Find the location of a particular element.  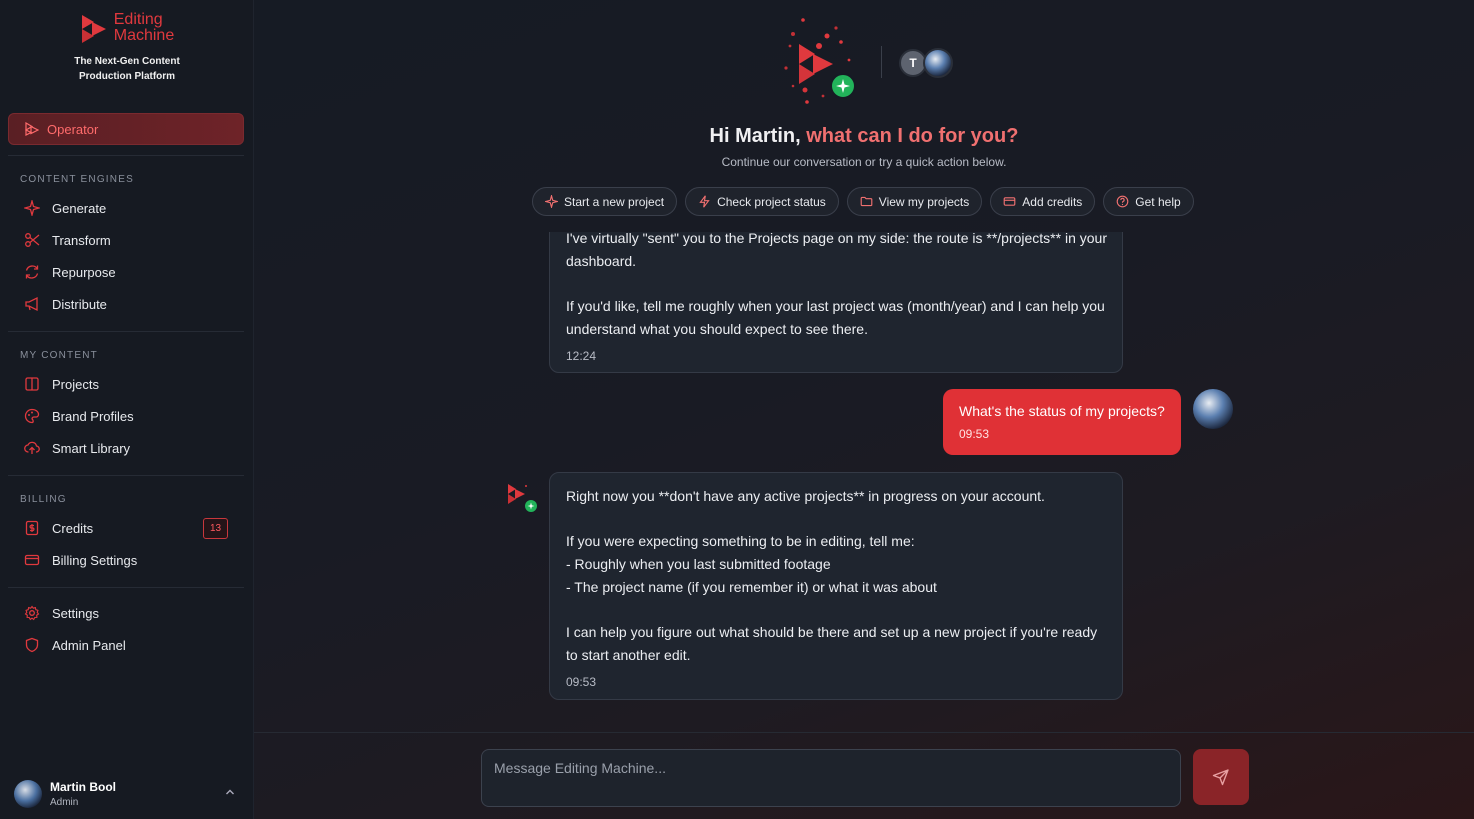

add-credits-button: Add credits is located at coordinates (1043, 201).